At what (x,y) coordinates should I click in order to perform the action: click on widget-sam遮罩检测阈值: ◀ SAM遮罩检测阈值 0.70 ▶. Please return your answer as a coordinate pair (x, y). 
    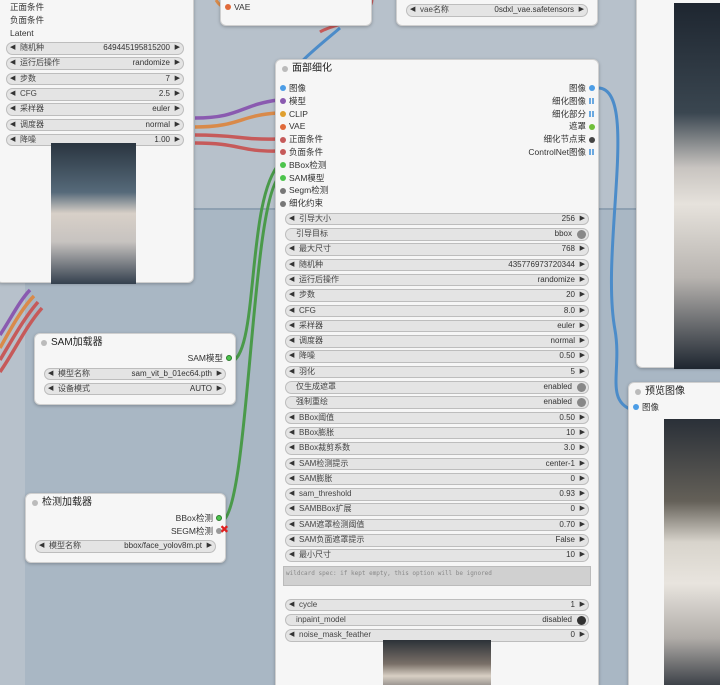
    Looking at the image, I should click on (437, 525).